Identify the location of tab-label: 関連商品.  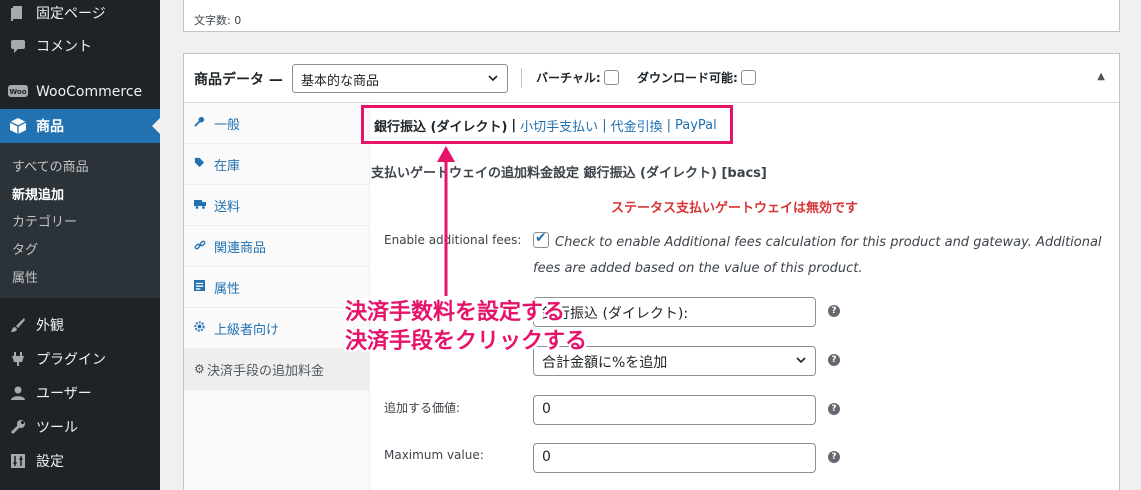
(240, 248).